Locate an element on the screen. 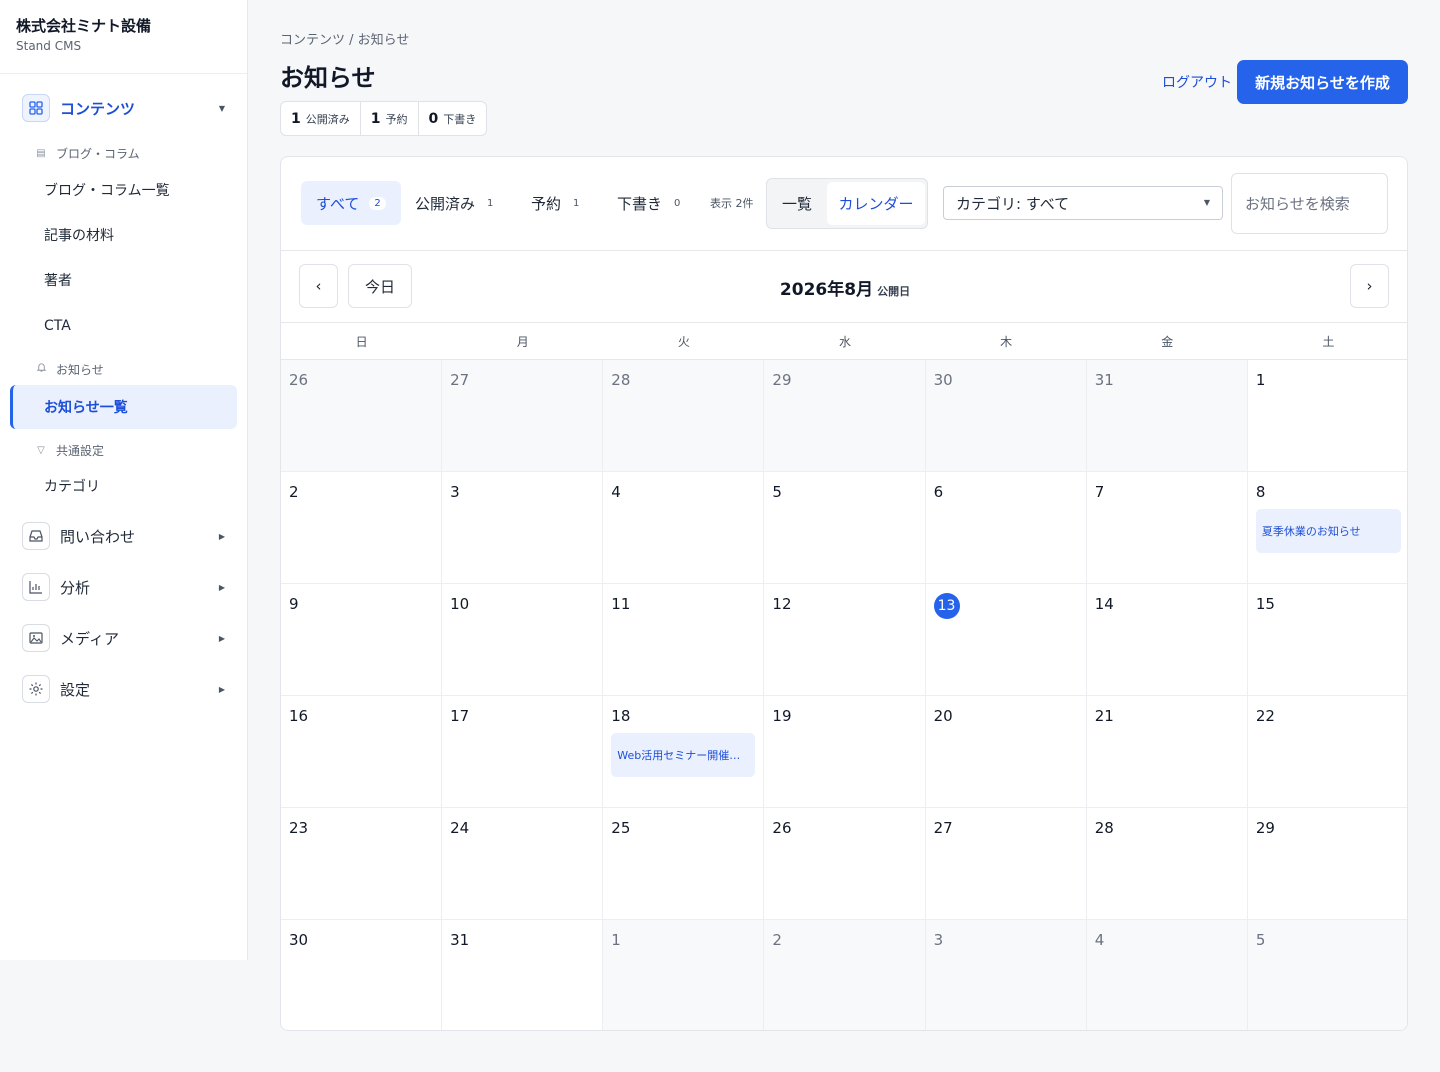  weekday-label: 月 is located at coordinates (522, 342).